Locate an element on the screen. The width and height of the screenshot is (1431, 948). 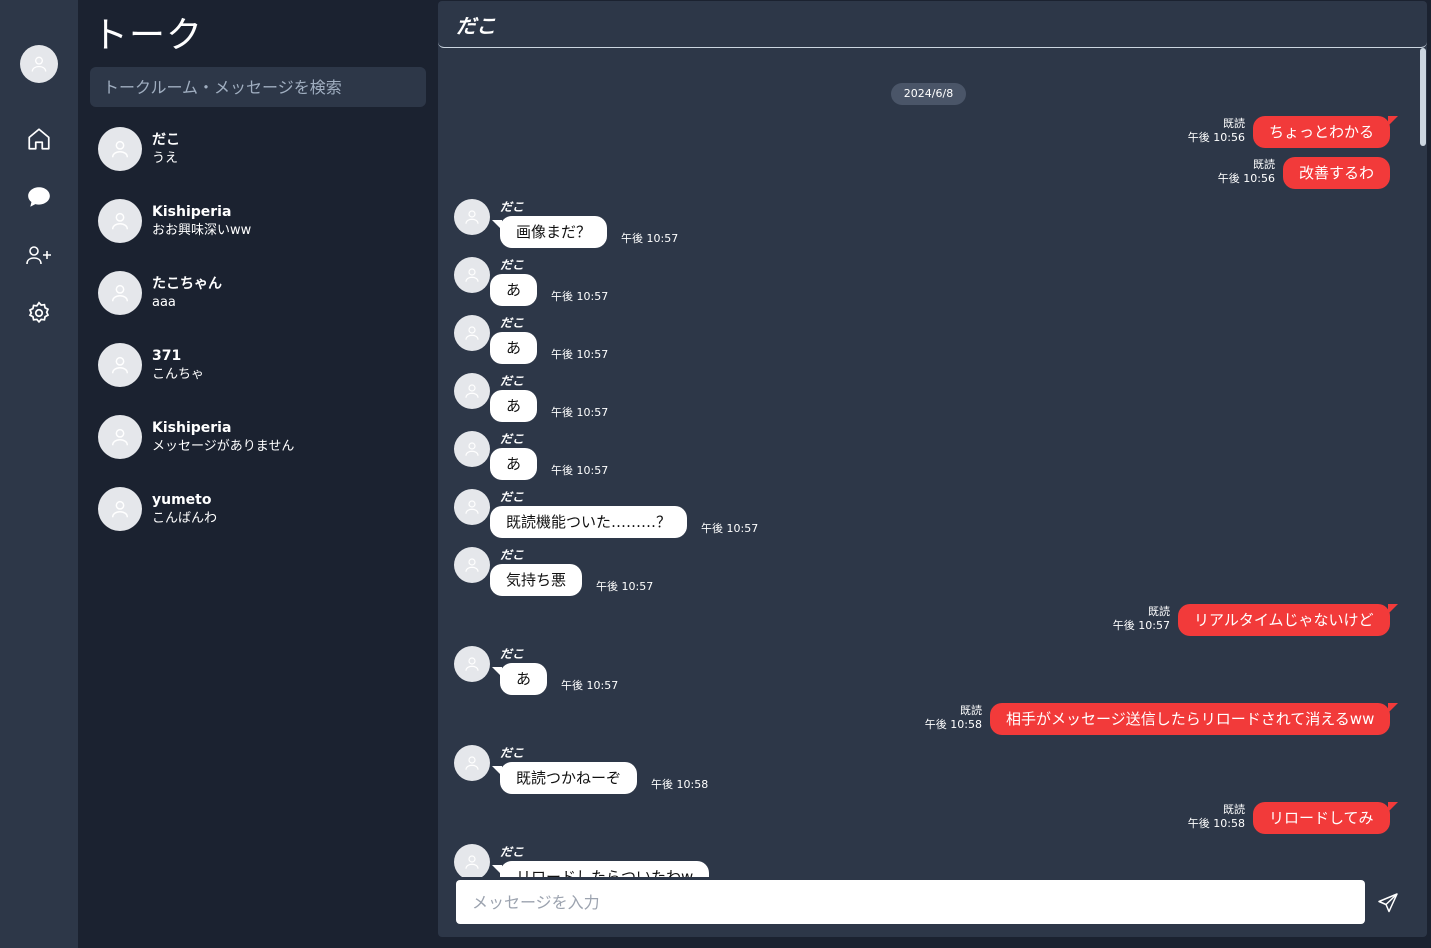
conversation-name: Kishiperia is located at coordinates (192, 212).